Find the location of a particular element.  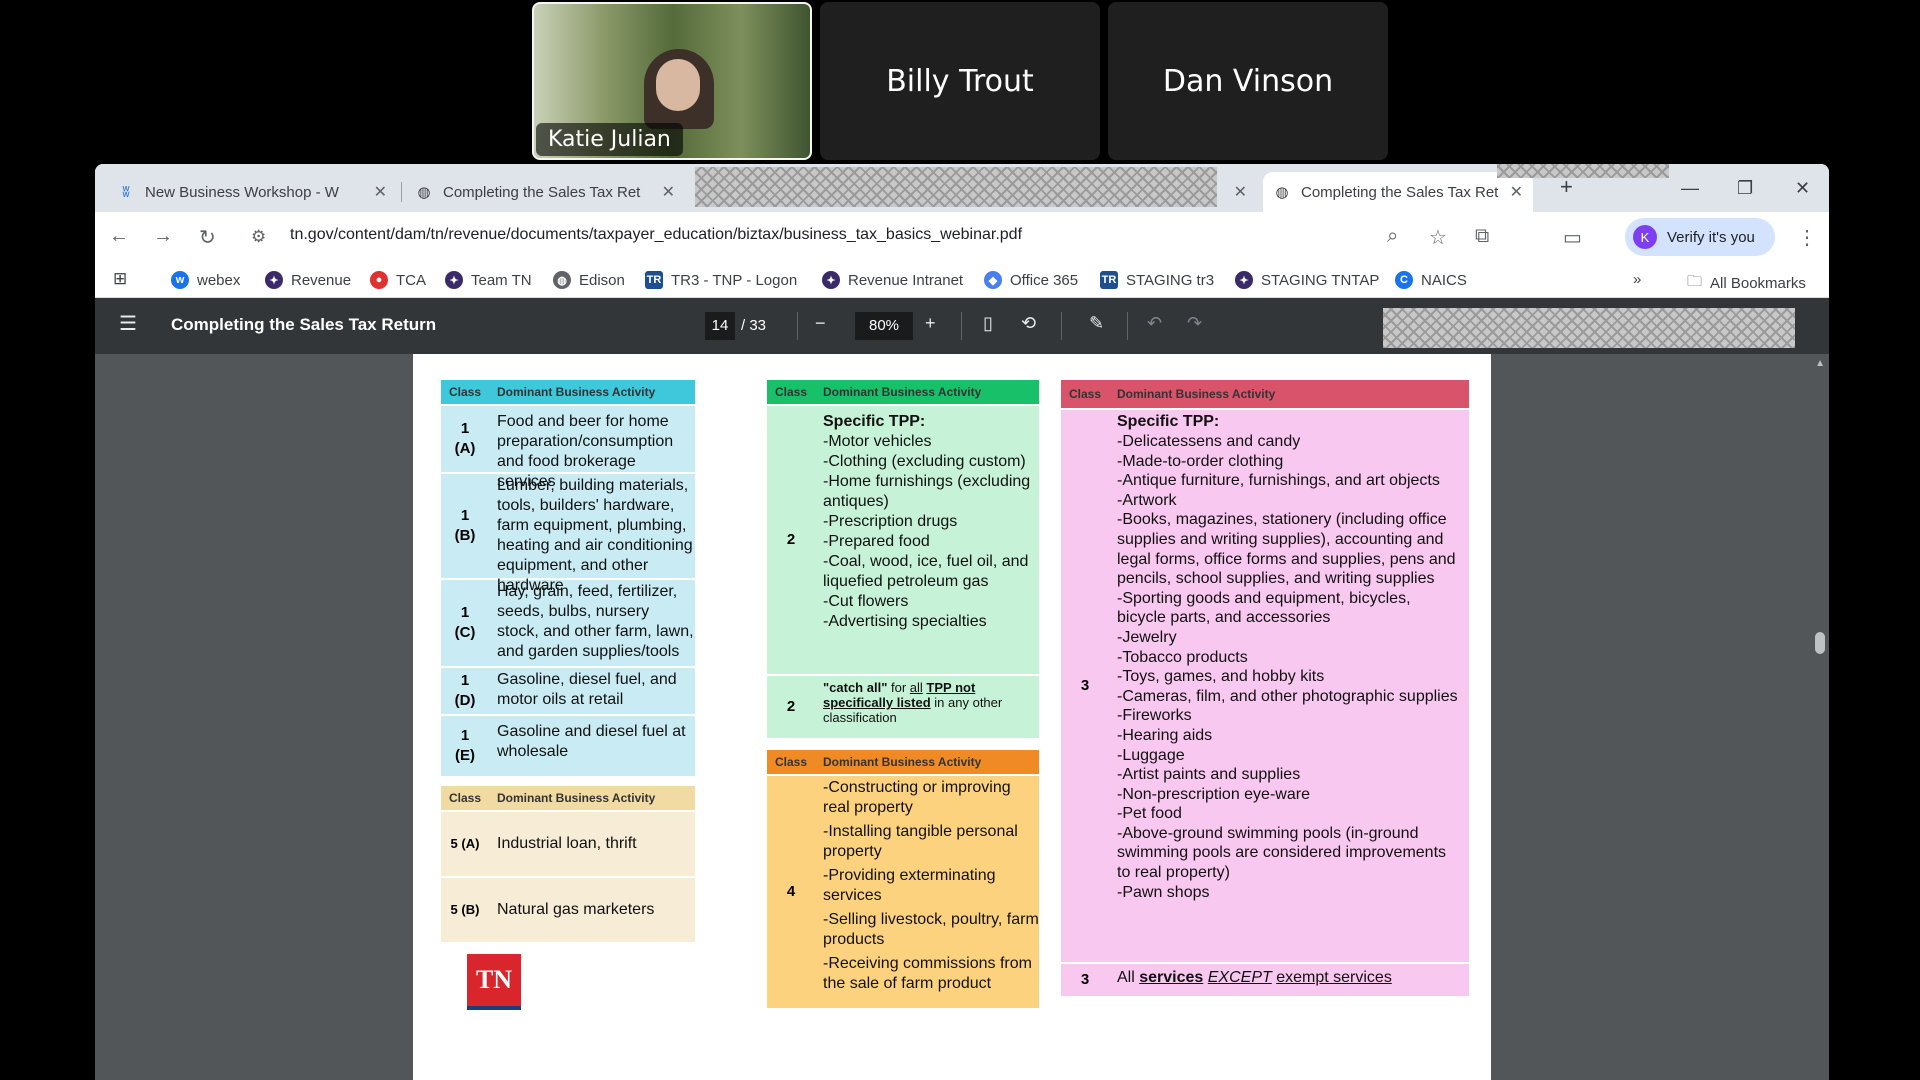

specific-tpp-heading: Specific TPP: is located at coordinates (874, 421).